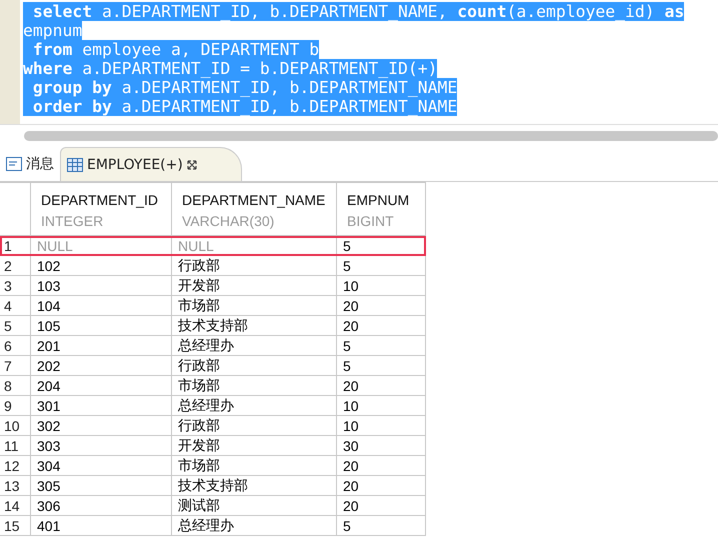 The width and height of the screenshot is (718, 559). Describe the element at coordinates (15, 526) in the screenshot. I see `row-number: 15` at that location.